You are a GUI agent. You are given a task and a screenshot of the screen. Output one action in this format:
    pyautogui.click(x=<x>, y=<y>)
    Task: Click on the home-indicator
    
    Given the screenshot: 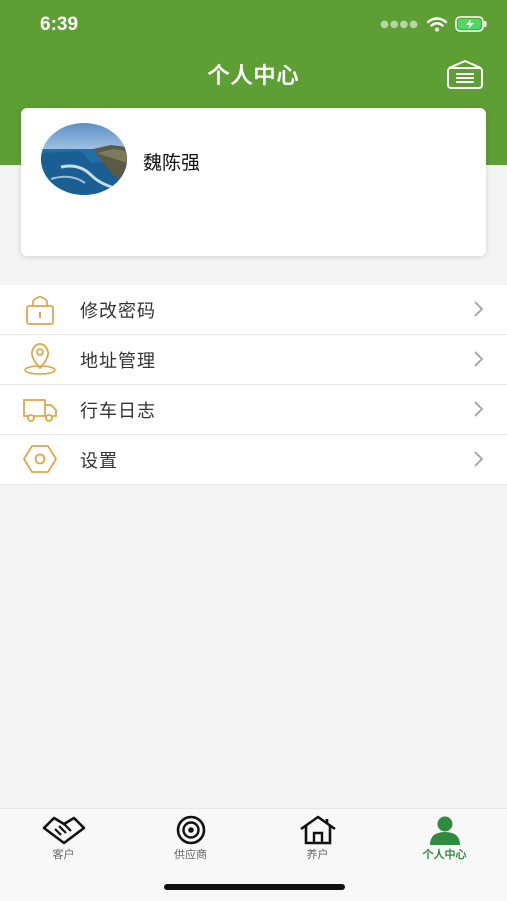 What is the action you would take?
    pyautogui.click(x=254, y=887)
    